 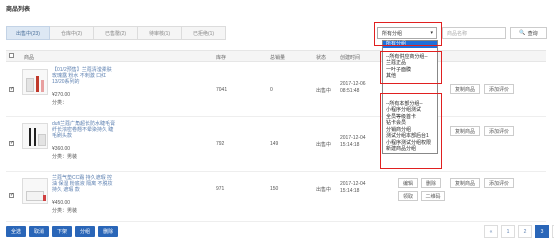 I want to click on search-button: 🔍 查询, so click(x=528, y=33).